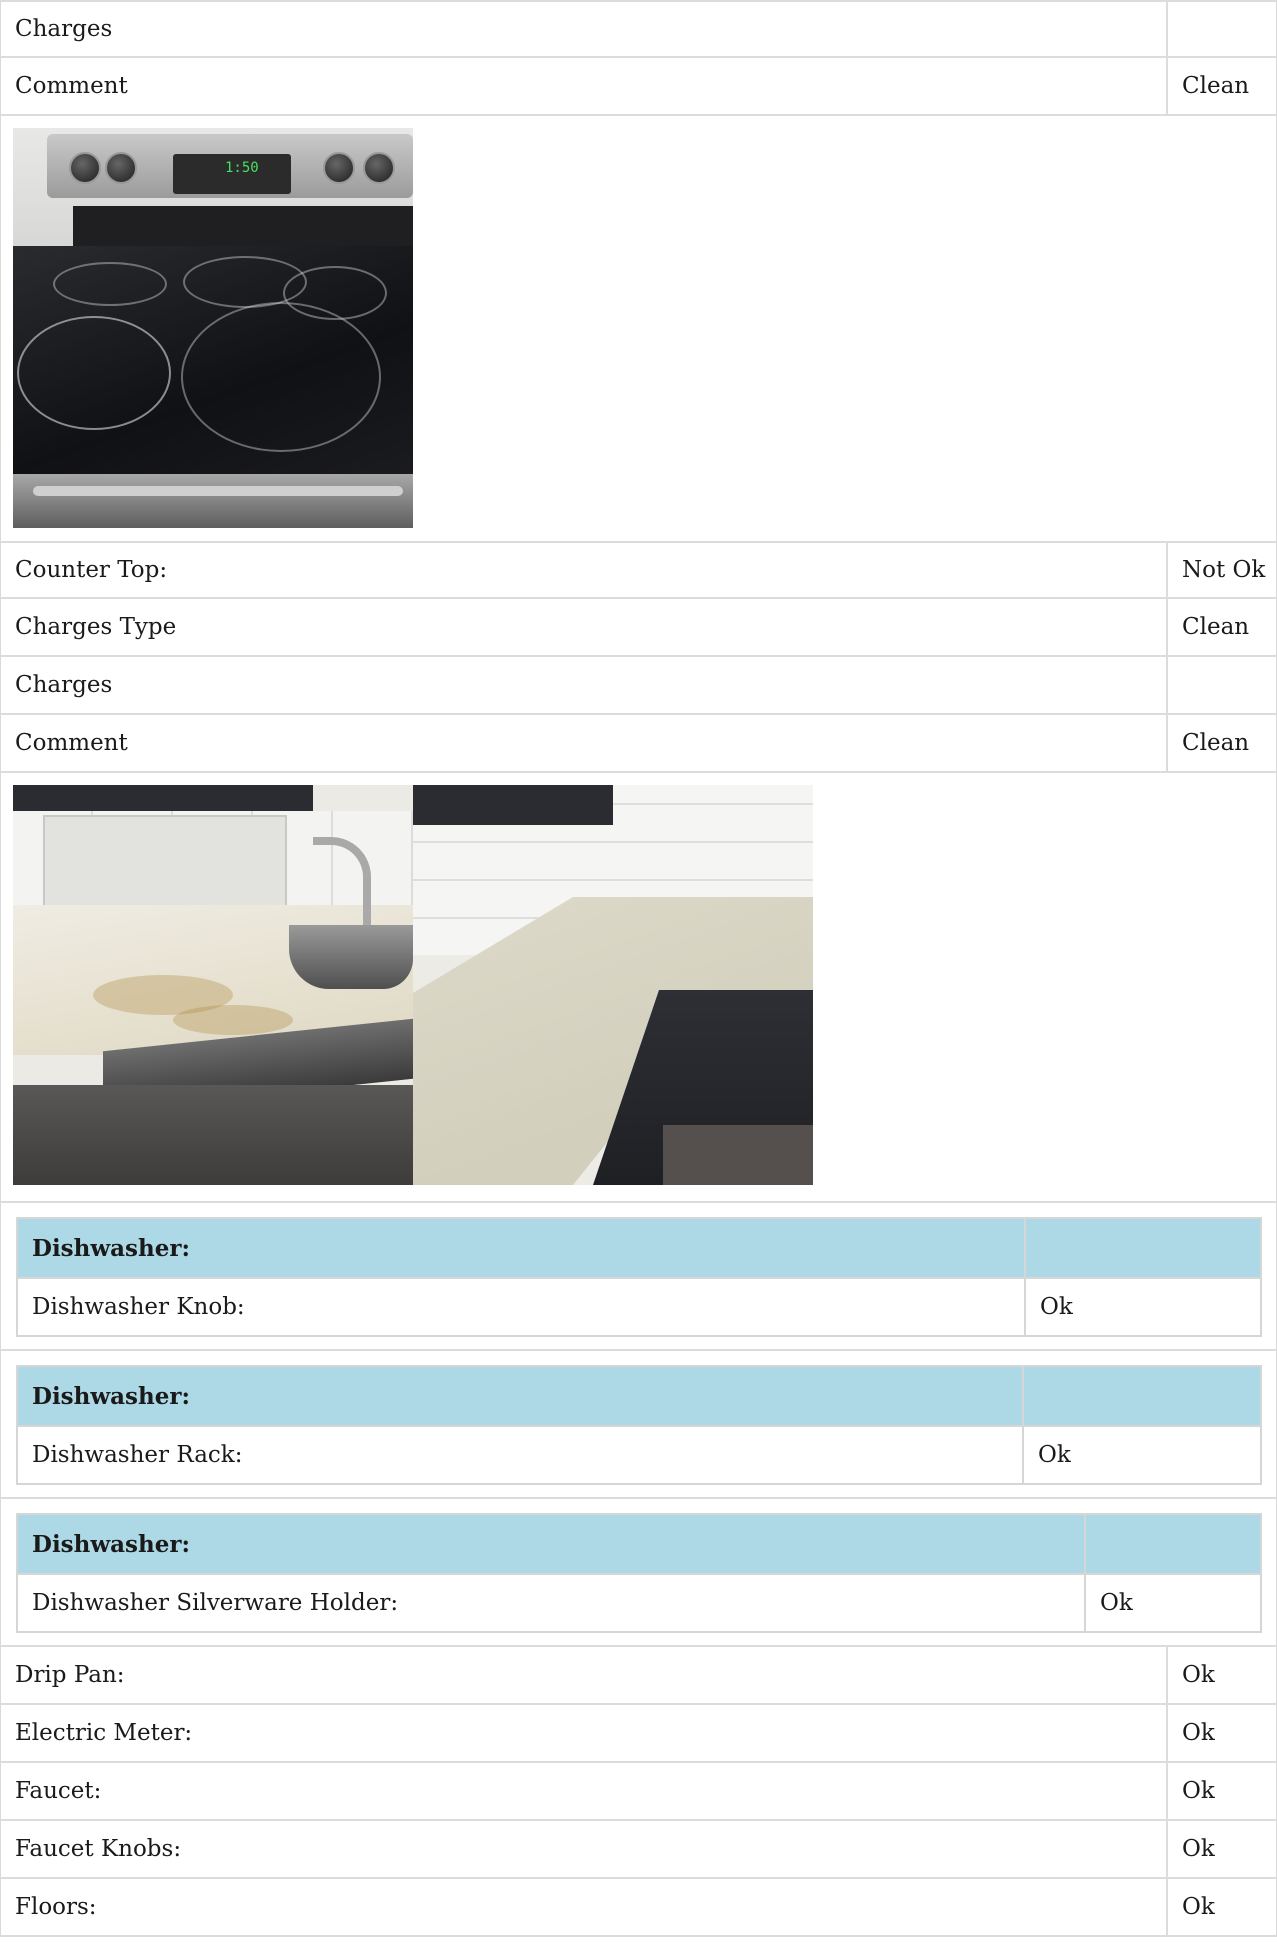 This screenshot has width=1277, height=1955. I want to click on comment-label: Comment, so click(584, 86).